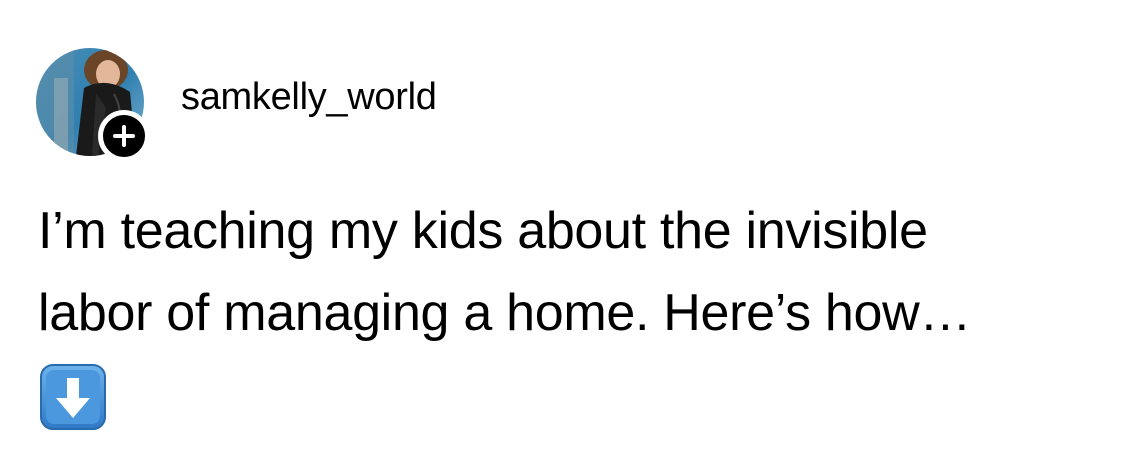 This screenshot has width=1147, height=473. I want to click on post-text-line-1: I’m teaching my kids about the invisible, so click(483, 231).